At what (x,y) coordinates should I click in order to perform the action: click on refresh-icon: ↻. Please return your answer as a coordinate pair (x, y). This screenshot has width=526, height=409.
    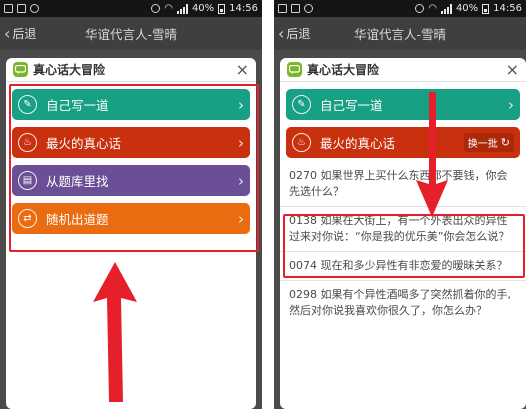
    Looking at the image, I should click on (505, 142).